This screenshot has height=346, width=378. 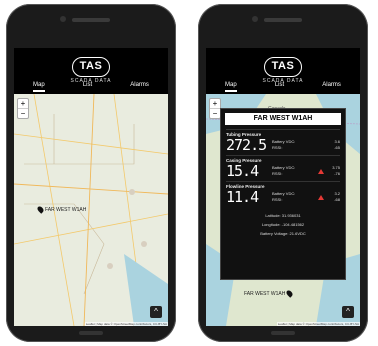 I want to click on pressure-value: 272.5, so click(x=246, y=145).